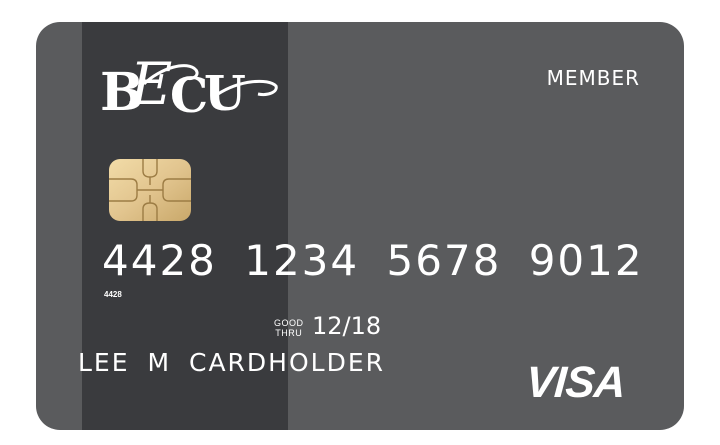 Image resolution: width=720 pixels, height=445 pixels. Describe the element at coordinates (150, 190) in the screenshot. I see `emv-chip-icon` at that location.